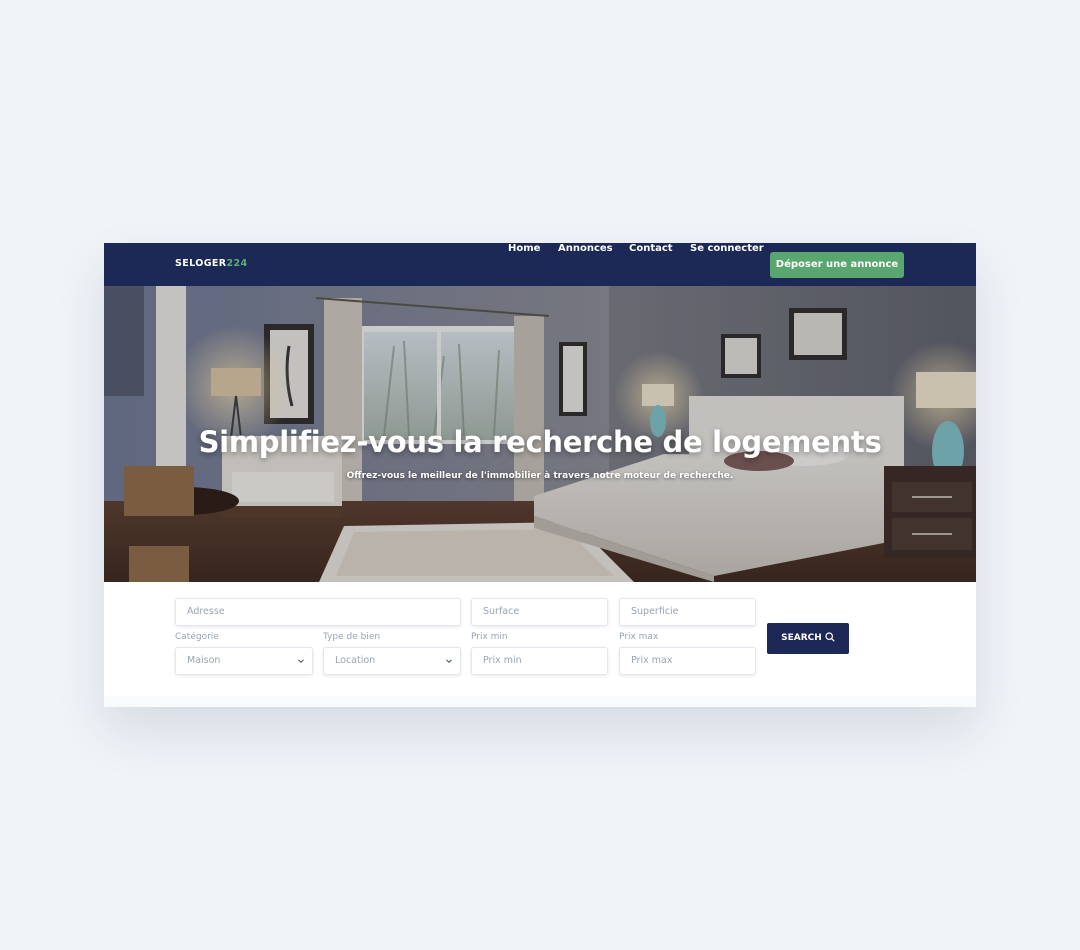  Describe the element at coordinates (693, 611) in the screenshot. I see `superficie-input` at that location.